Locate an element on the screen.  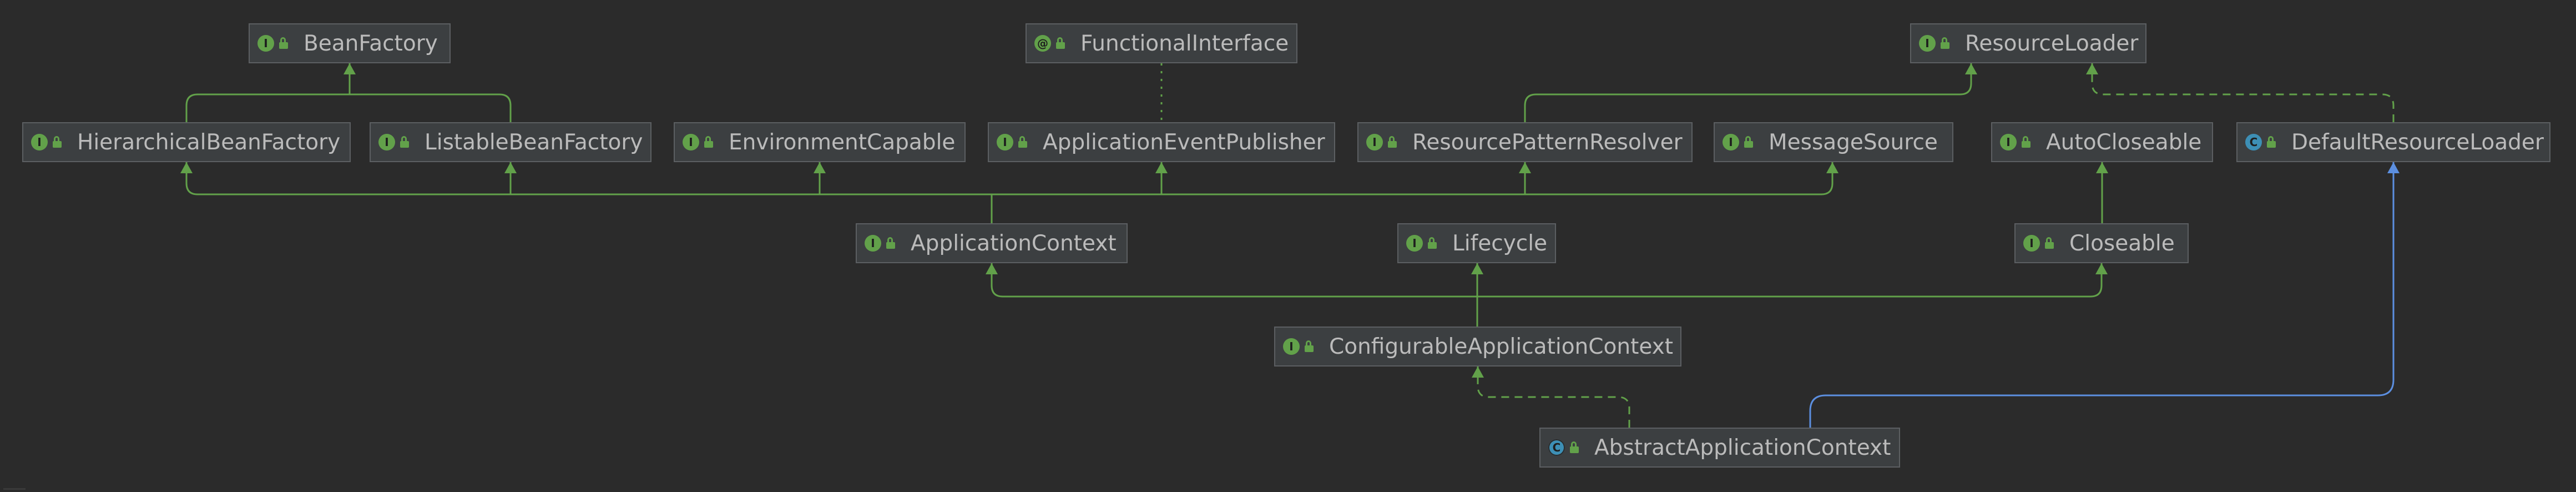
node-label: AbstractApplicationContext is located at coordinates (1742, 447).